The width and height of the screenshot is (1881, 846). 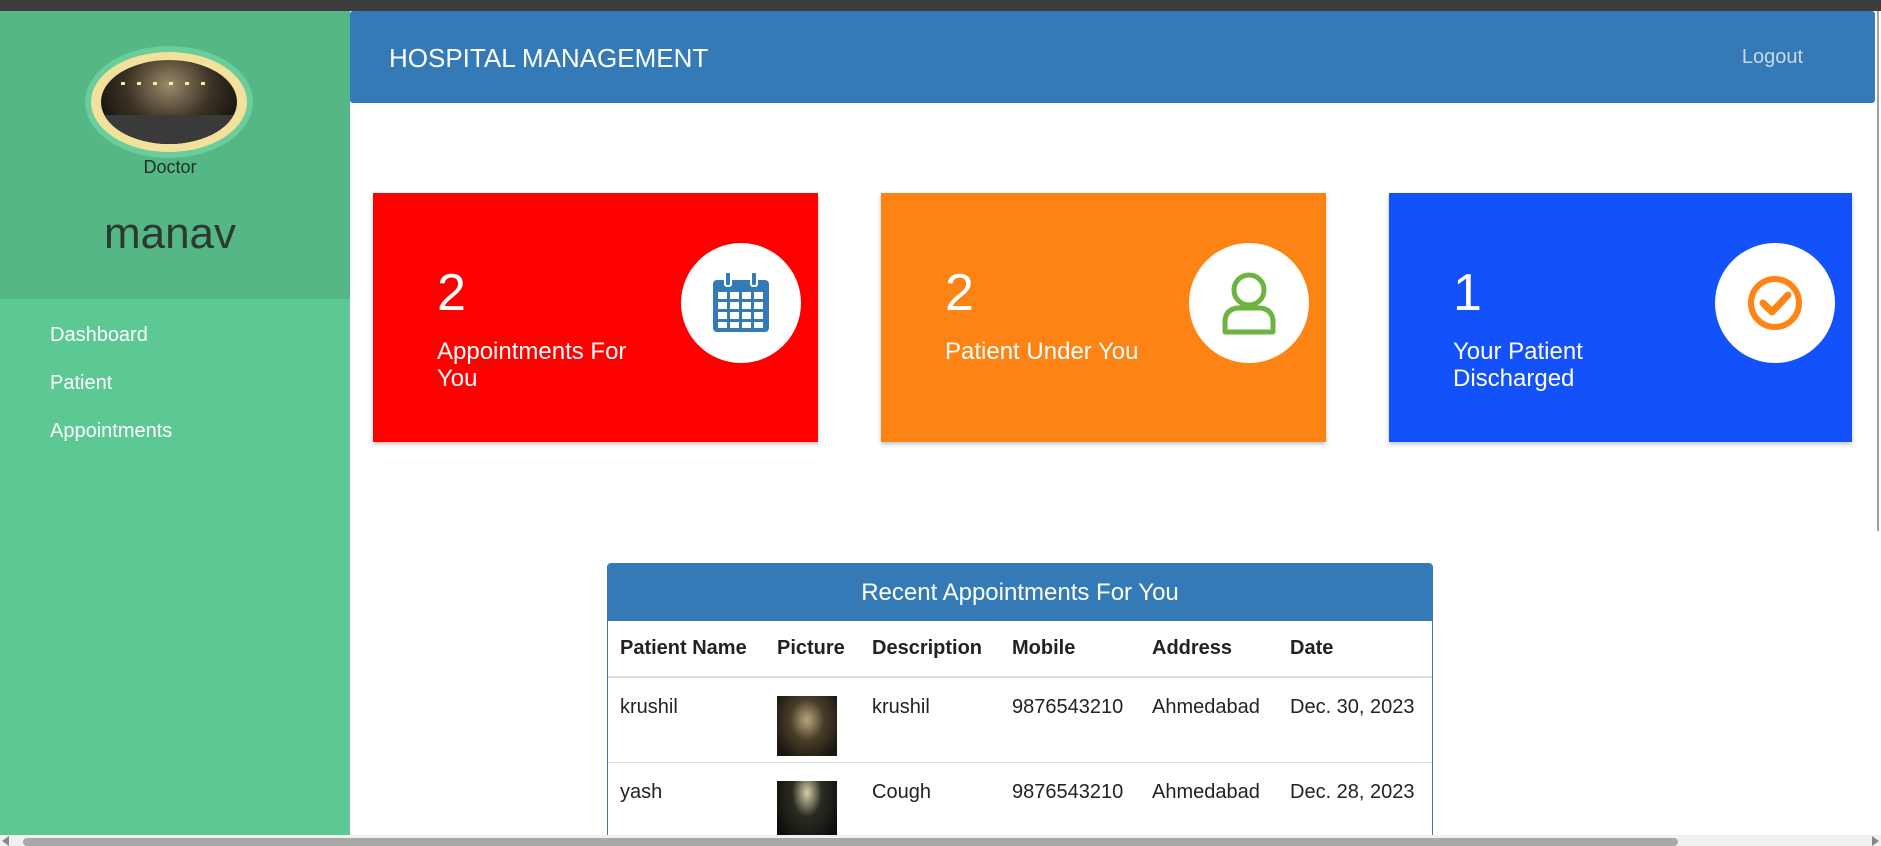 I want to click on sidebar-item-patient: Patient, so click(x=175, y=383).